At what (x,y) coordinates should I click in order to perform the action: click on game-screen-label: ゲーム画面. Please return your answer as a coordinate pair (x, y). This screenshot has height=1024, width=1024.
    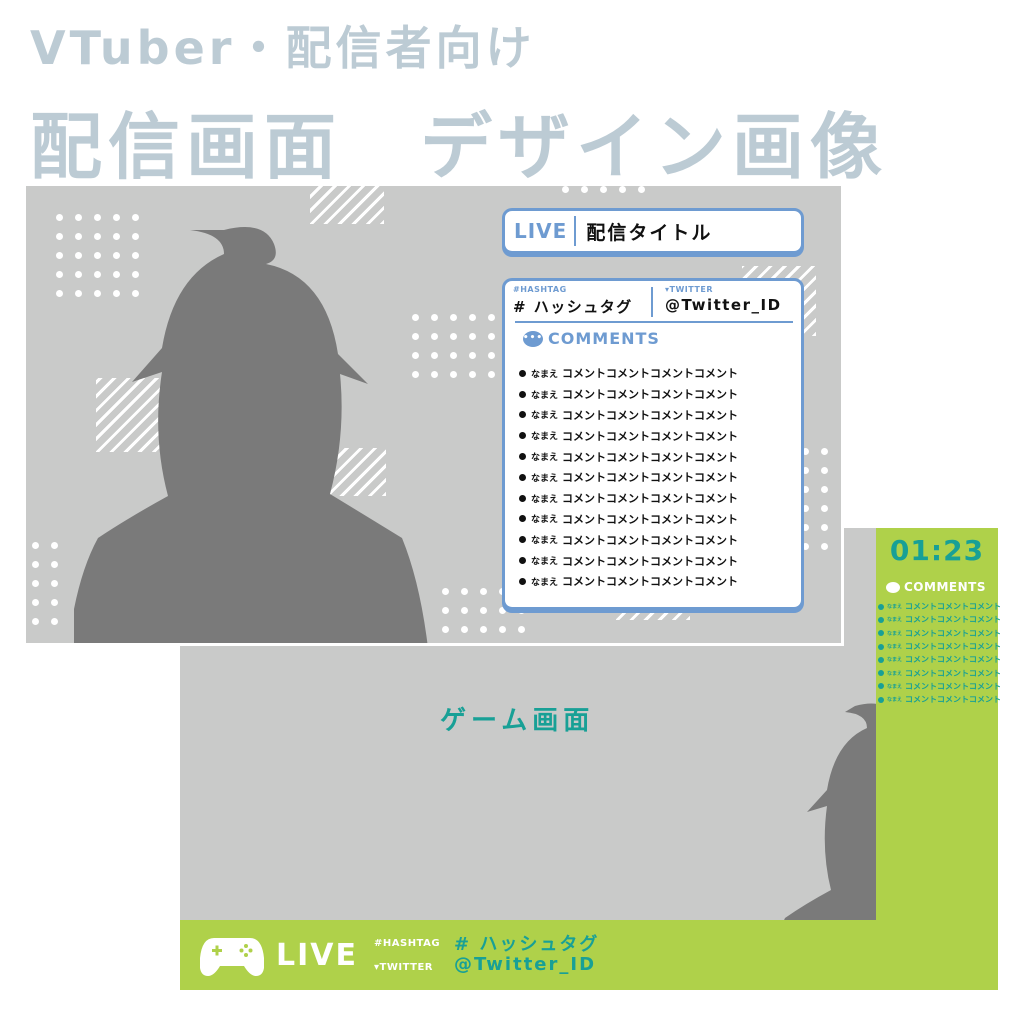
    Looking at the image, I should click on (517, 721).